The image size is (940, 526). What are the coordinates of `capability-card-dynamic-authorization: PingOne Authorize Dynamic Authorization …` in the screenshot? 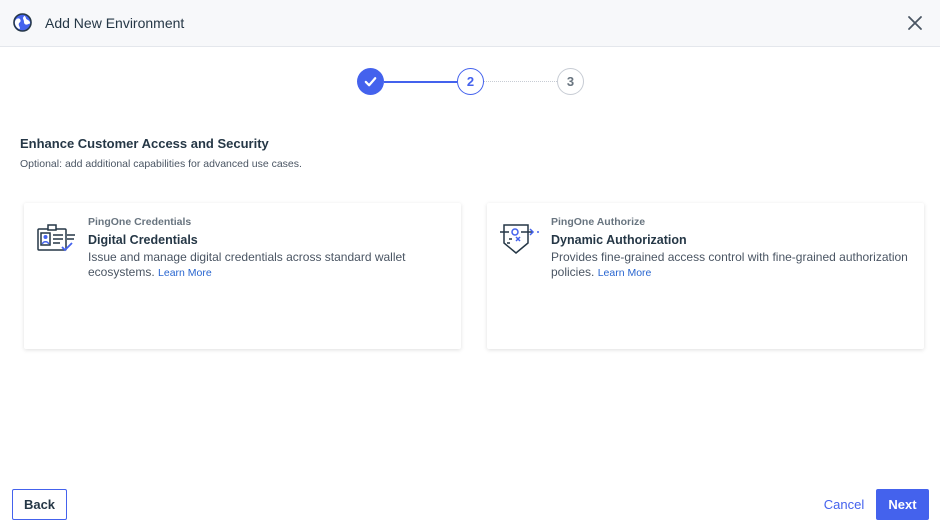 It's located at (705, 276).